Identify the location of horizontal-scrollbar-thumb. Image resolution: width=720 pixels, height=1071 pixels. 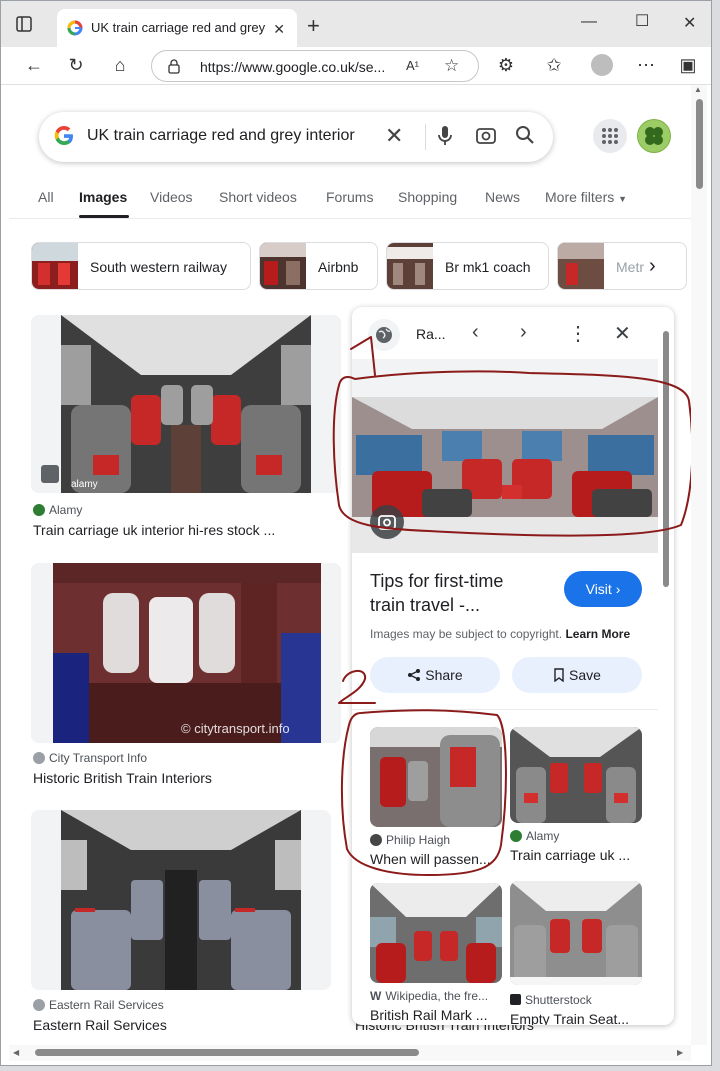
(227, 1052).